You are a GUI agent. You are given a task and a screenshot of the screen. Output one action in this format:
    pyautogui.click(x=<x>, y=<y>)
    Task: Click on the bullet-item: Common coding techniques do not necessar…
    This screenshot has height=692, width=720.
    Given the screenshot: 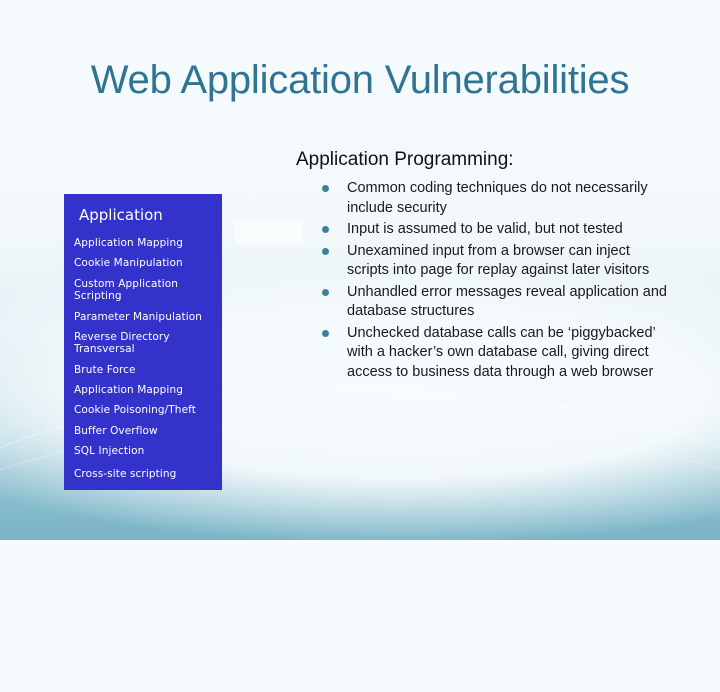 What is the action you would take?
    pyautogui.click(x=494, y=198)
    